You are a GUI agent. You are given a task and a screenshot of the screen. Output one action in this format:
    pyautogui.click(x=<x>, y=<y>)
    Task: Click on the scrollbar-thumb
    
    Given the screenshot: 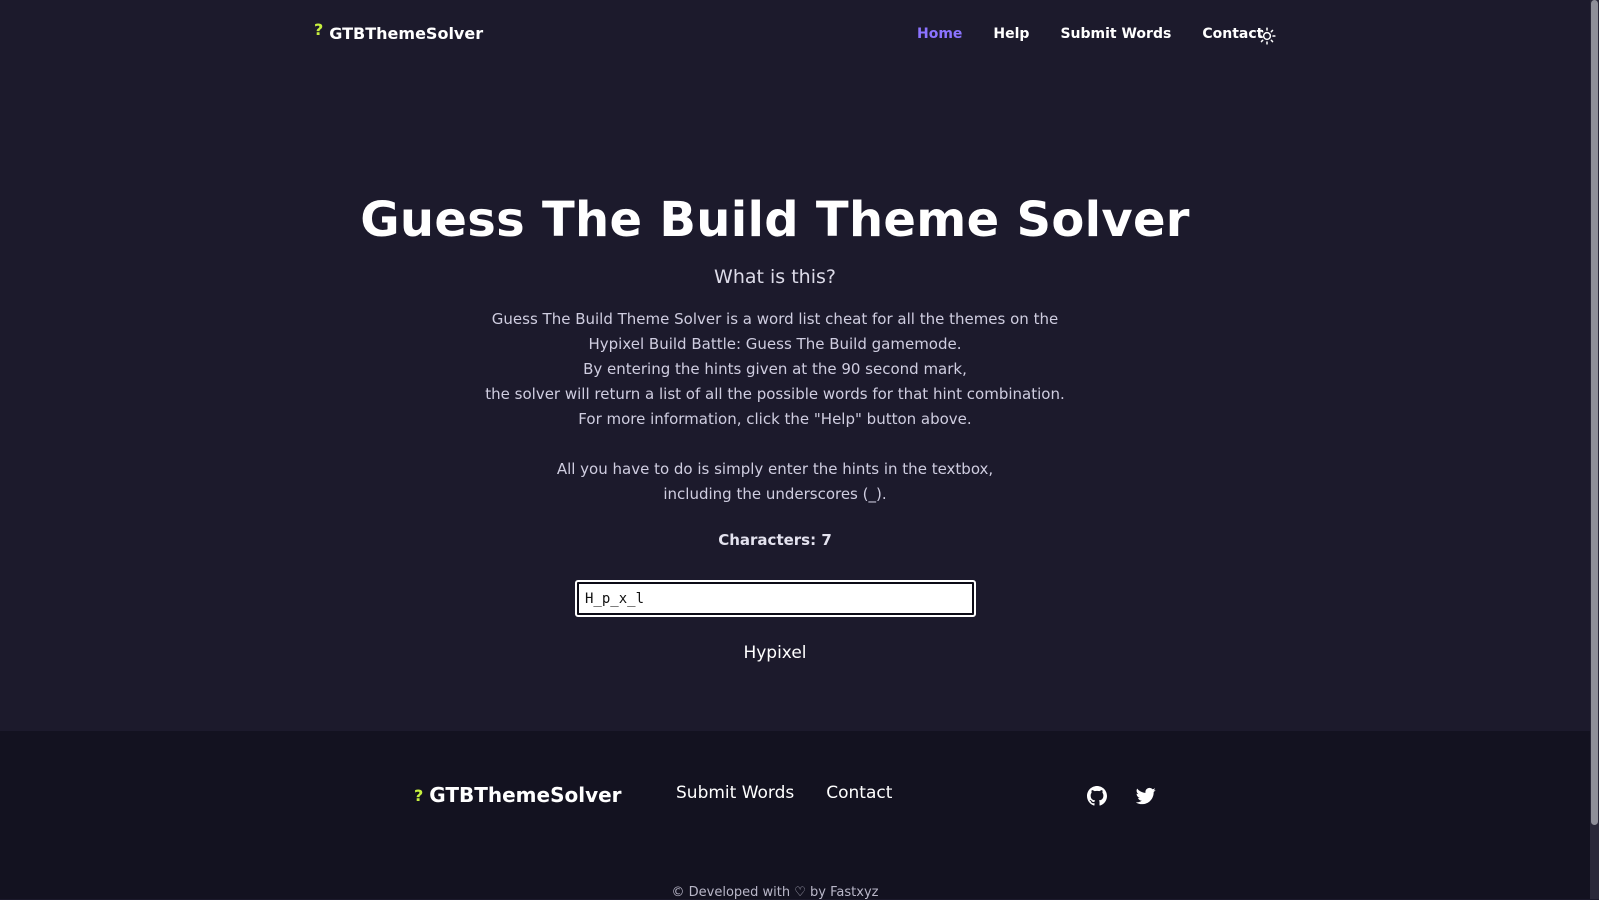 What is the action you would take?
    pyautogui.click(x=1594, y=412)
    